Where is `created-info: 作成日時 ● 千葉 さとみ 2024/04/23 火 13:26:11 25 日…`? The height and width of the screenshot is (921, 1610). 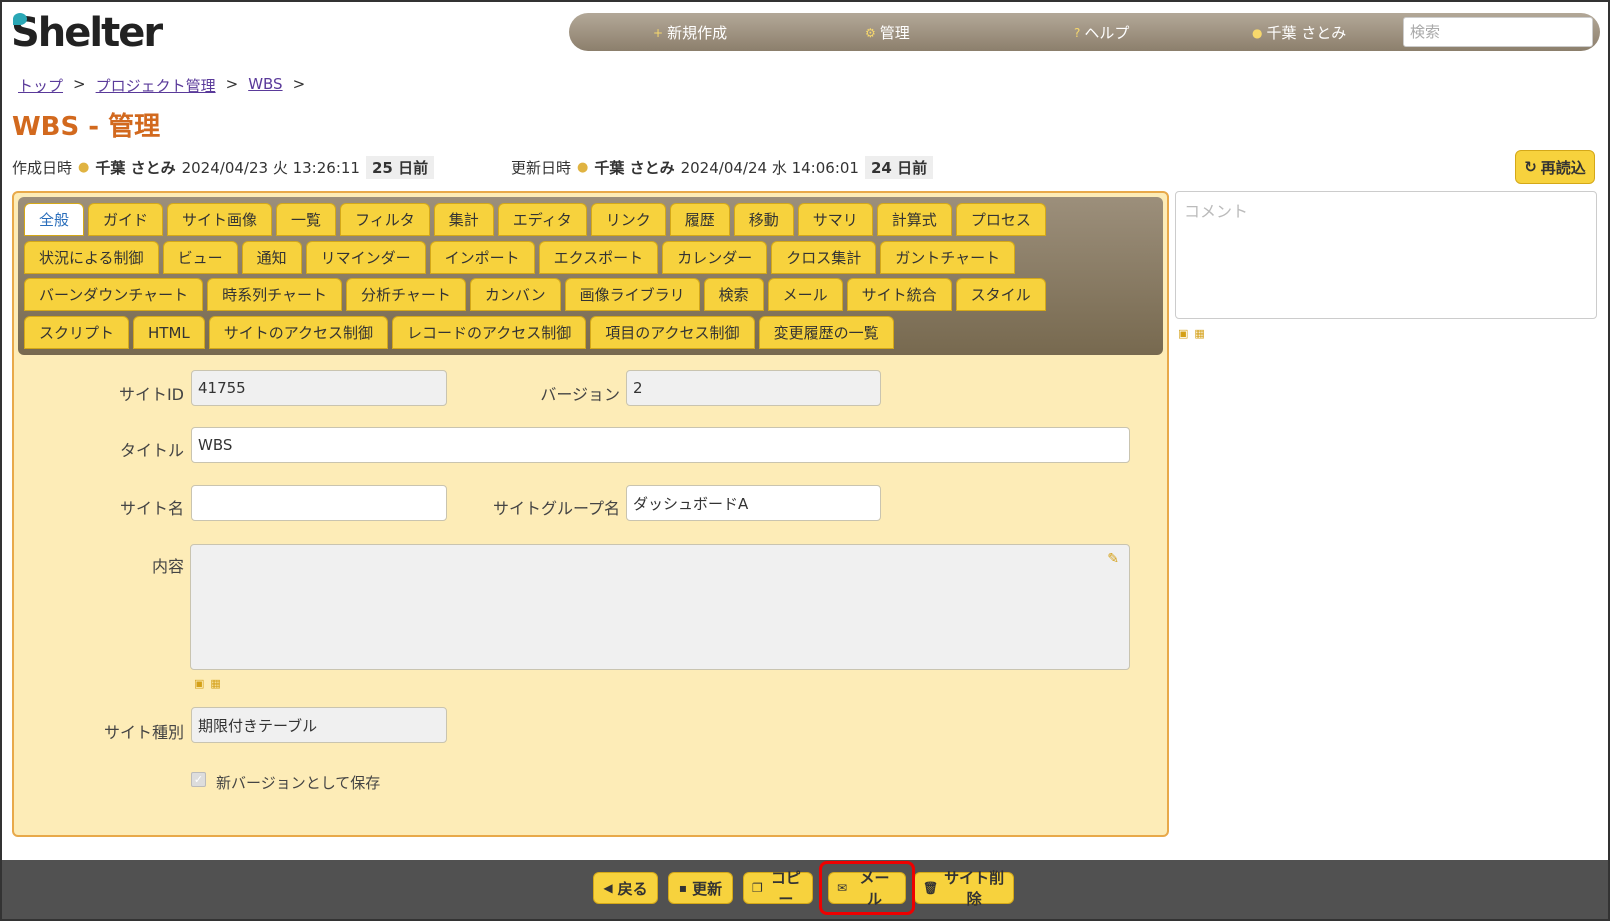 created-info: 作成日時 ● 千葉 さとみ 2024/04/23 火 13:26:11 25 日… is located at coordinates (223, 167).